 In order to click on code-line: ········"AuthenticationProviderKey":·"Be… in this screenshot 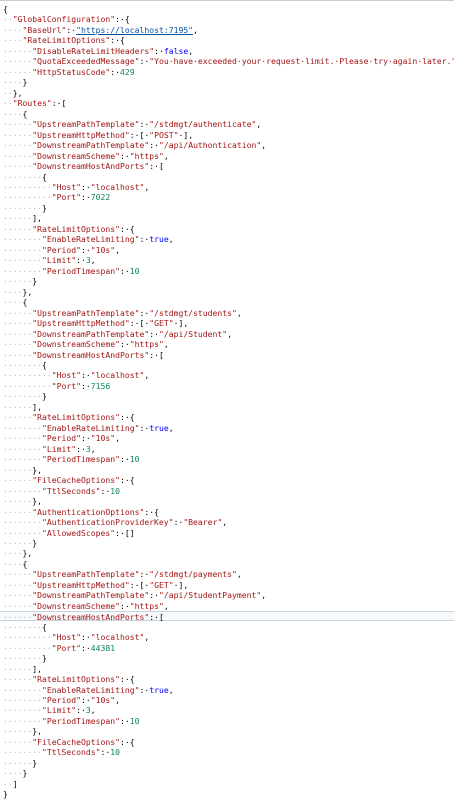, I will do `click(227, 522)`.